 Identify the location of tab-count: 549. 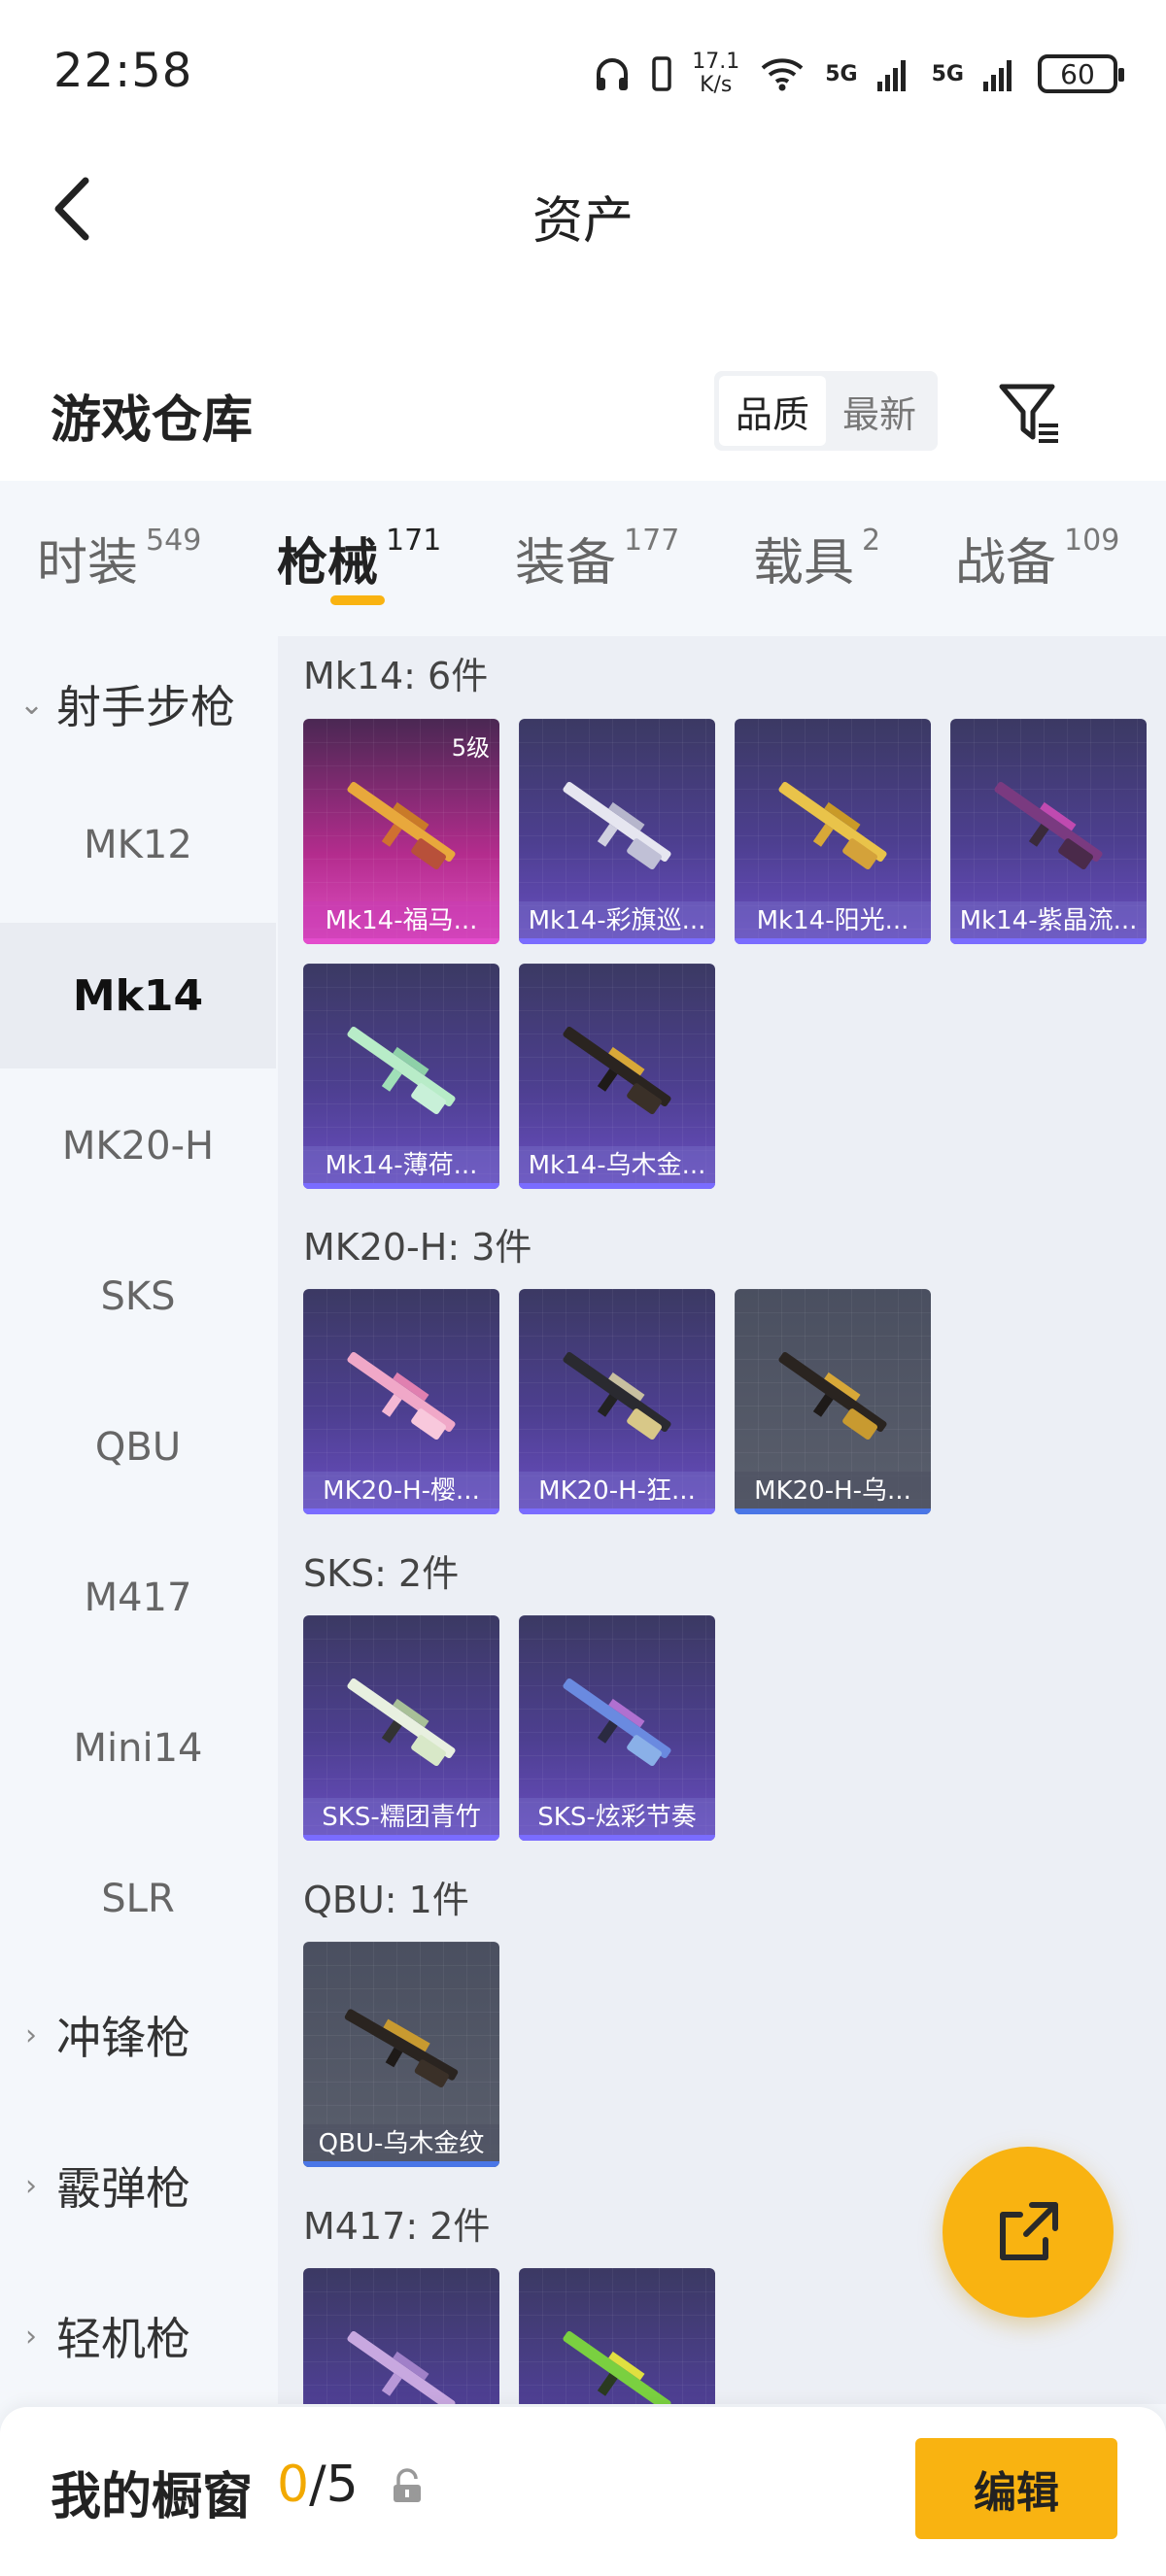
(174, 541).